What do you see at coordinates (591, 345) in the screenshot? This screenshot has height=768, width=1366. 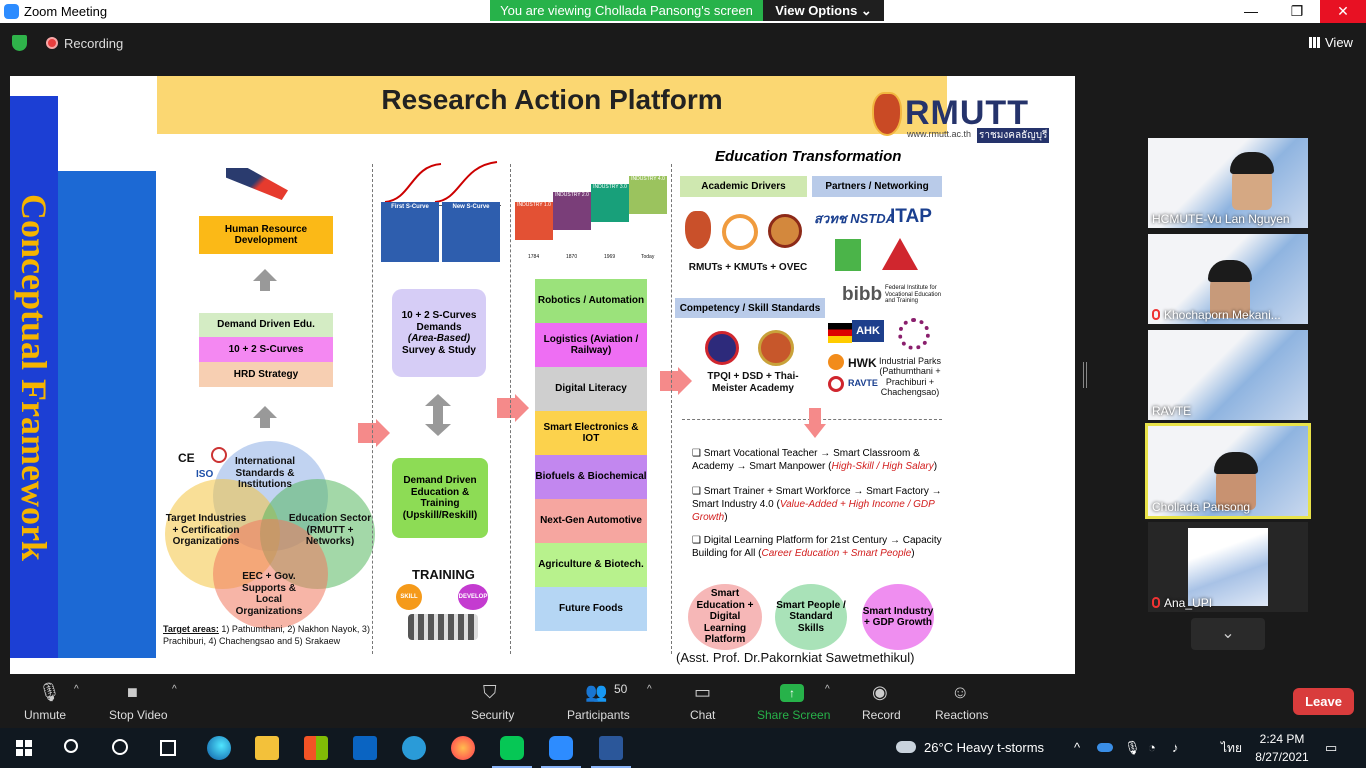 I see `sector-logistics: Logistics (Aviation / Railway)` at bounding box center [591, 345].